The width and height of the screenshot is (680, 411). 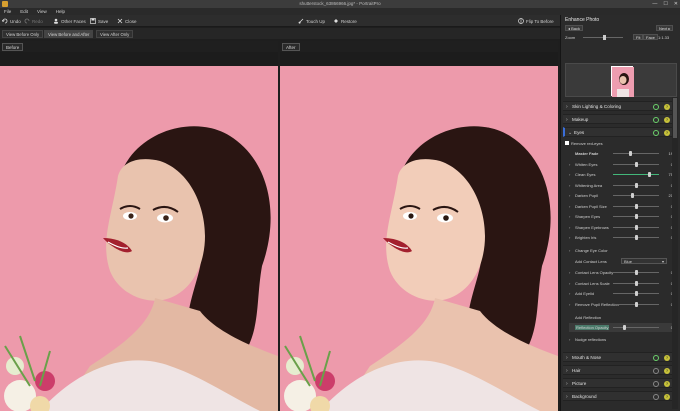 What do you see at coordinates (621, 216) in the screenshot?
I see `slider-row: ›Sharpen Eyes0` at bounding box center [621, 216].